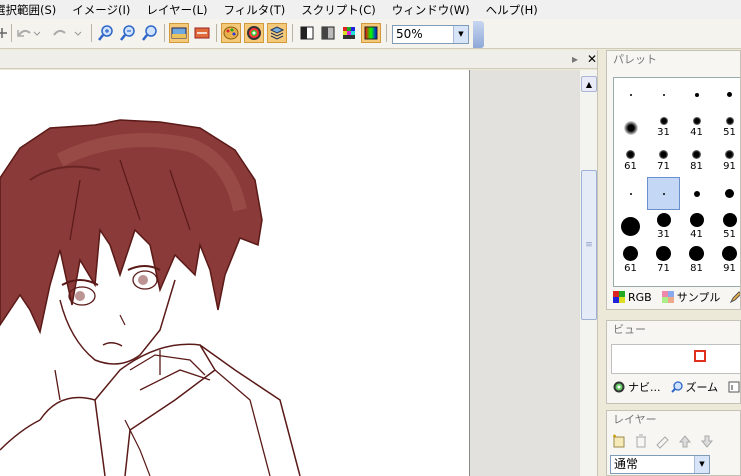  Describe the element at coordinates (663, 132) in the screenshot. I see `brush-size-label: 31` at that location.